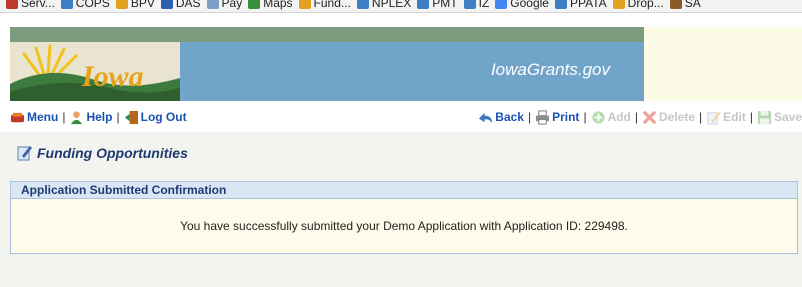 The width and height of the screenshot is (802, 287). Describe the element at coordinates (764, 117) in the screenshot. I see `save-disk-icon` at that location.